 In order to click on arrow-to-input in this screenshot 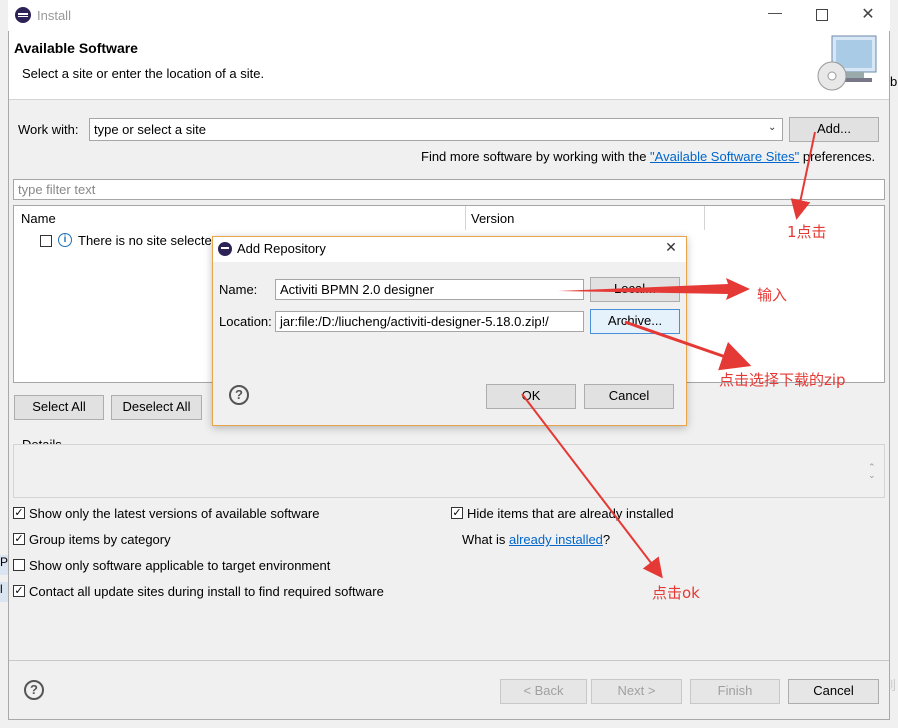, I will do `click(654, 289)`.